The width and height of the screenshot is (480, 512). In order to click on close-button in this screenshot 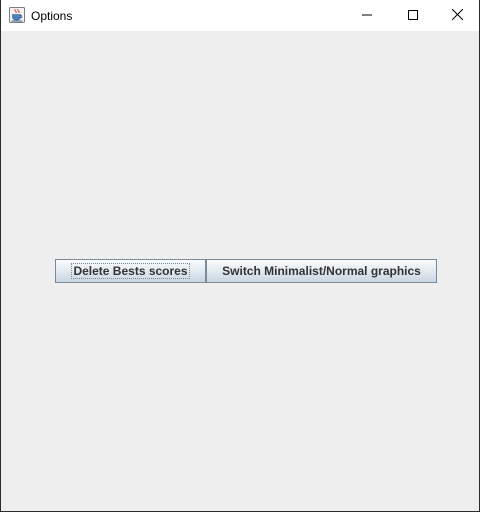, I will do `click(457, 15)`.